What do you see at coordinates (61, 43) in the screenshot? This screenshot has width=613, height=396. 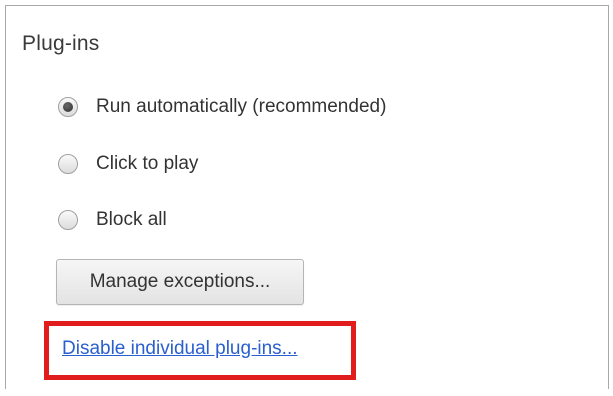 I see `section-title: Plug-ins` at bounding box center [61, 43].